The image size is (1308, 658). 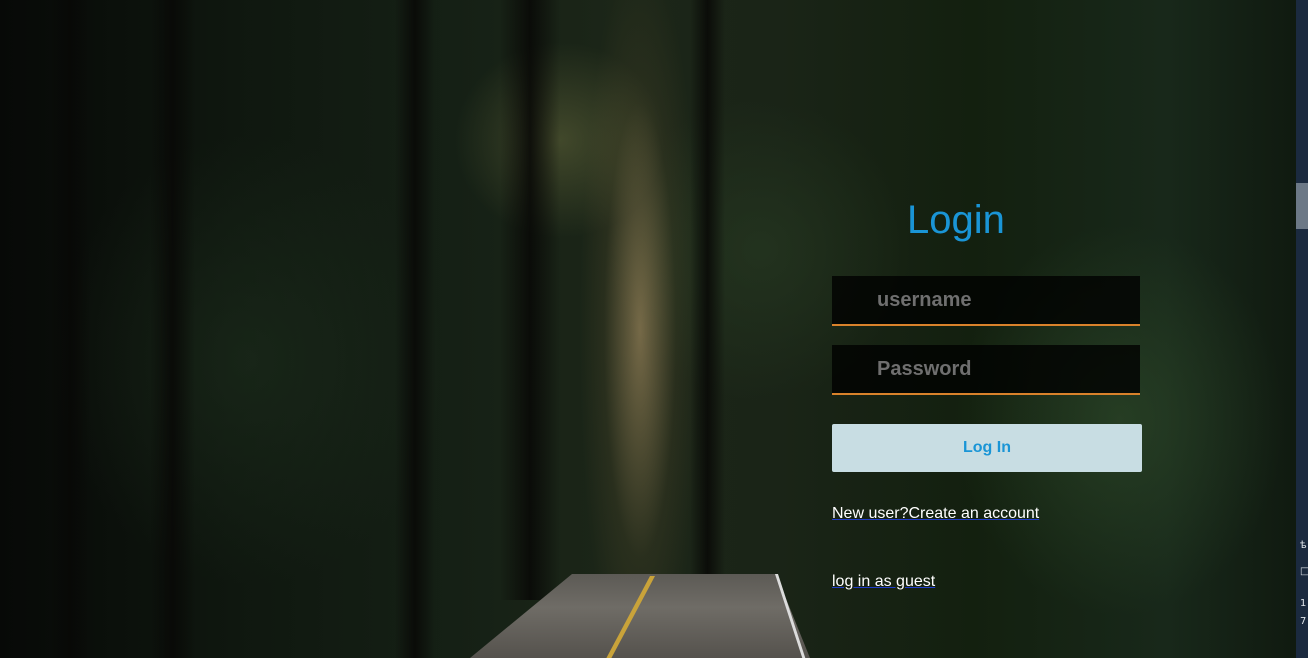 What do you see at coordinates (1303, 545) in the screenshot?
I see `edge-glyph: ѣ` at bounding box center [1303, 545].